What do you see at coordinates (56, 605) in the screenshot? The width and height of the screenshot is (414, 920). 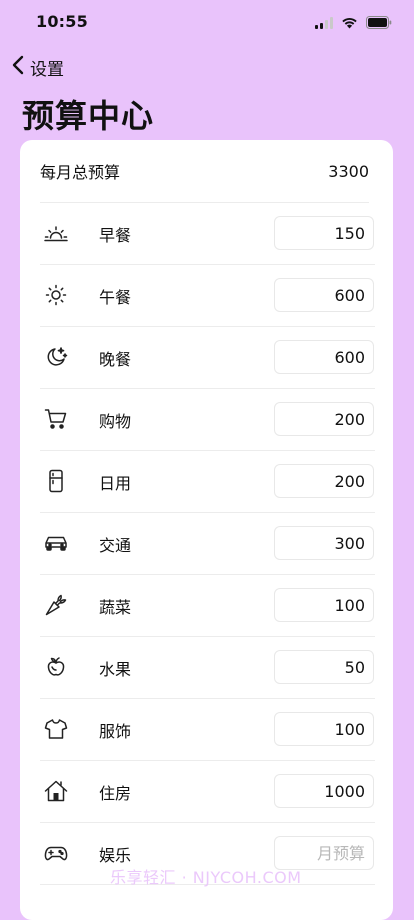 I see `carrot-icon` at bounding box center [56, 605].